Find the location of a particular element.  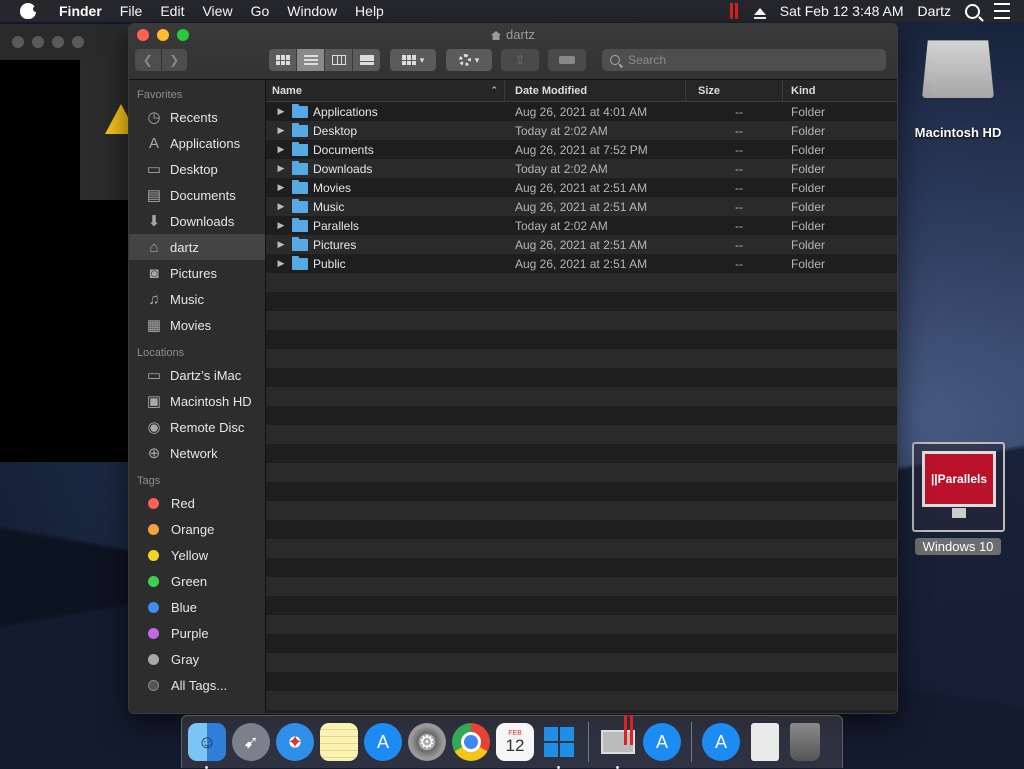

trash-icon is located at coordinates (805, 742).